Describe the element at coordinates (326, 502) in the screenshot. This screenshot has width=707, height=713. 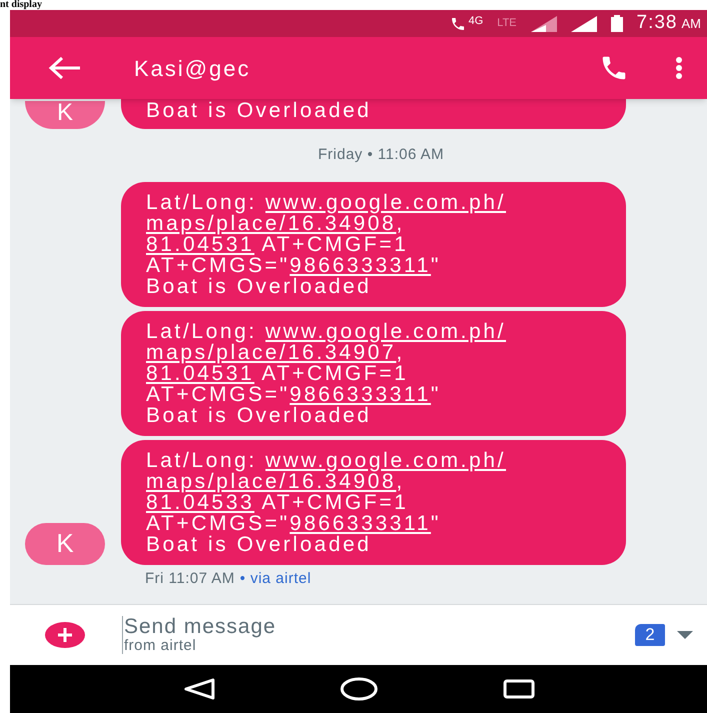
I see `message-text: Lat/Long: www.google.com.ph/ maps/place/16.34908, 81.04533 AT+CMGF=1 AT+CMGS="9866333311" Boat is Overloaded` at that location.